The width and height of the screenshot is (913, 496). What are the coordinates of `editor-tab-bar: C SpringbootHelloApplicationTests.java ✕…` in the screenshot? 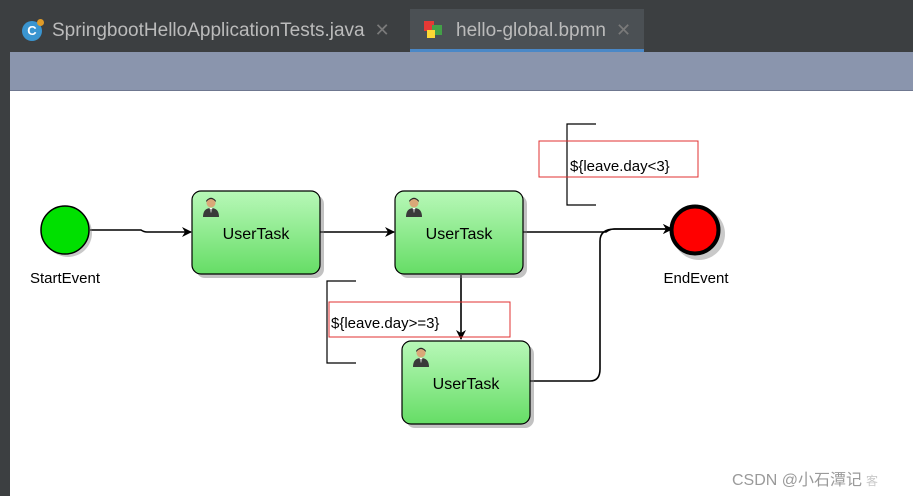 It's located at (461, 30).